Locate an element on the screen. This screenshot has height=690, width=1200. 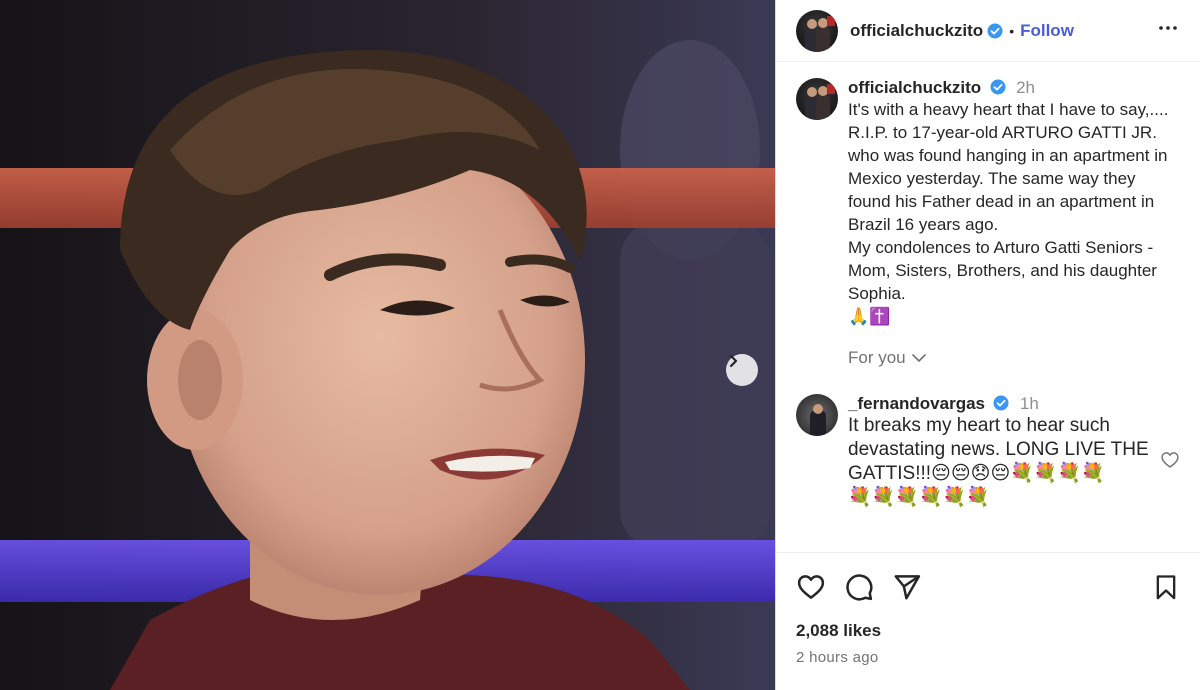
post-actions-area: 2,088 likes 2 hours ago is located at coordinates (988, 621).